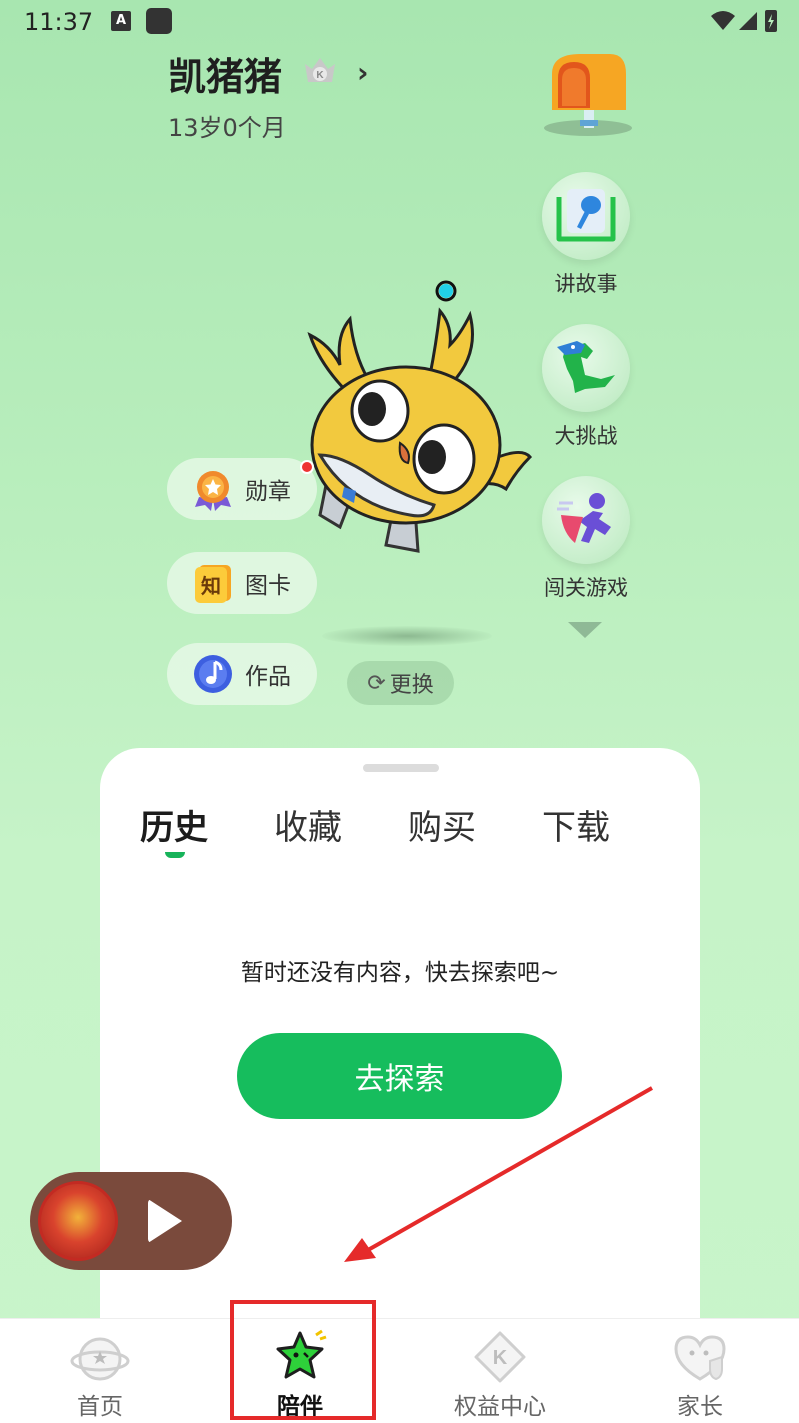 This screenshot has width=799, height=1423. Describe the element at coordinates (100, 1407) in the screenshot. I see `nav-label-home: 首页` at that location.